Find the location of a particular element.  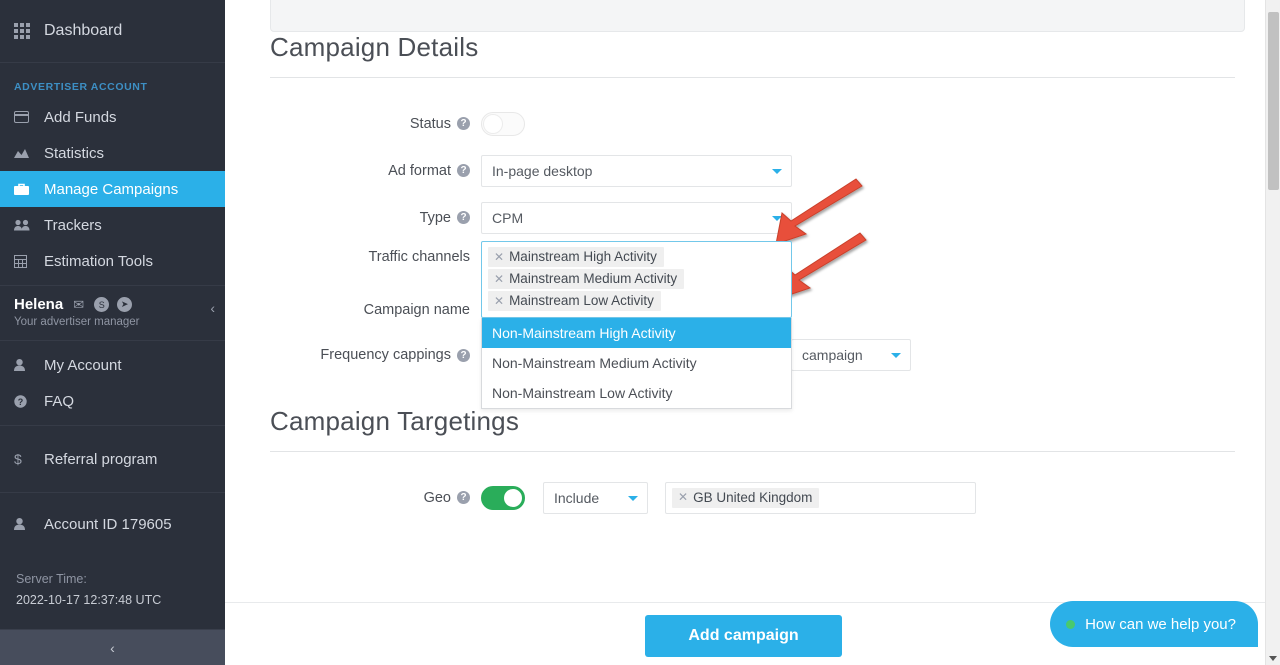

type-select: CPM is located at coordinates (636, 217).